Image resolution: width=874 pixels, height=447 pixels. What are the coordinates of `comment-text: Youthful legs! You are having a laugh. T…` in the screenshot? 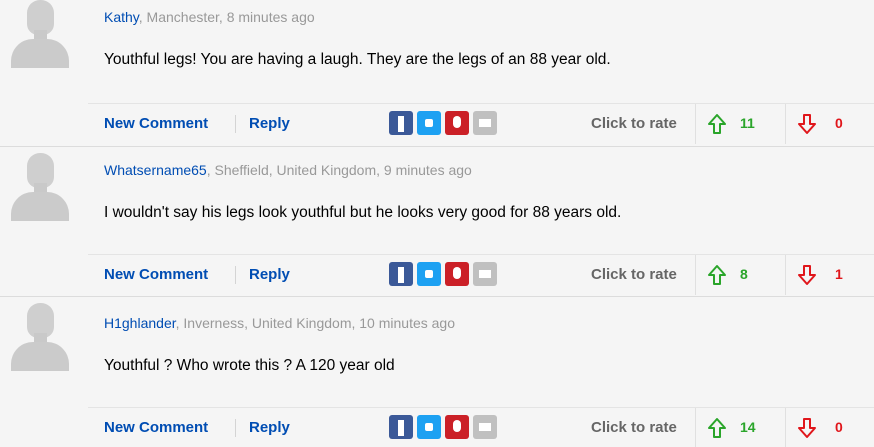 It's located at (357, 59).